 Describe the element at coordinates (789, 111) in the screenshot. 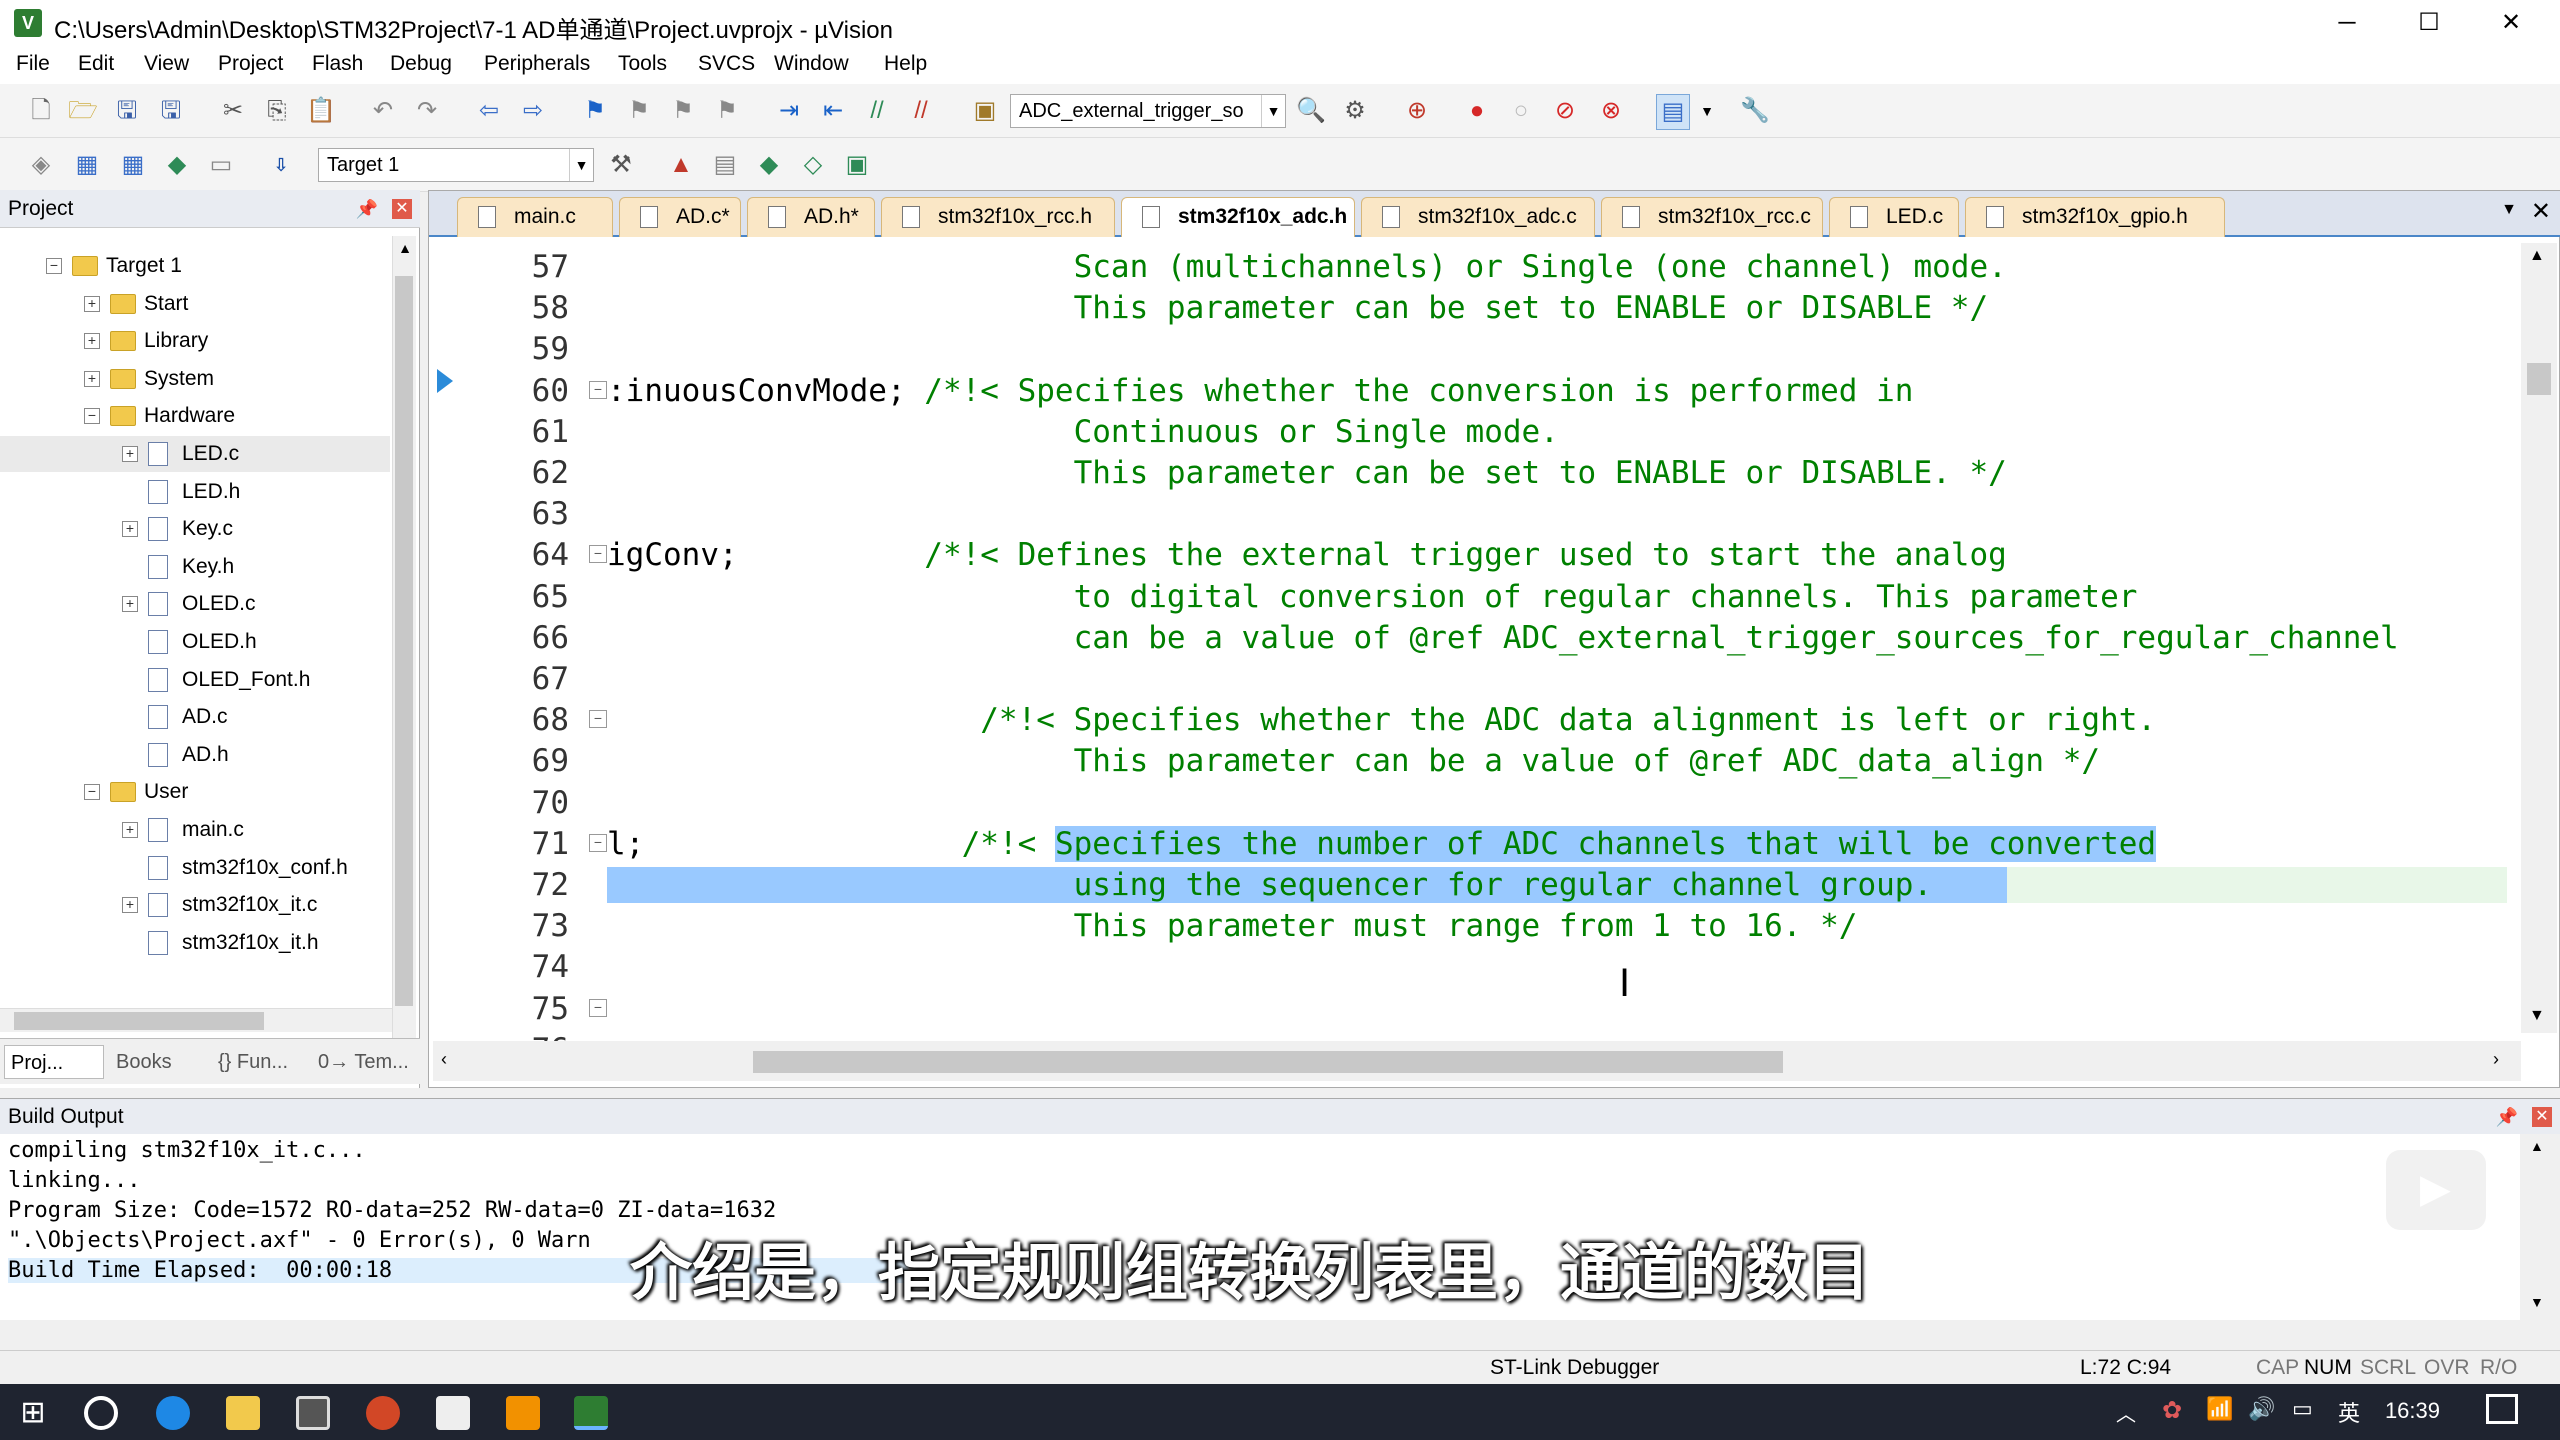

I see `indent-icon: ⇥` at that location.